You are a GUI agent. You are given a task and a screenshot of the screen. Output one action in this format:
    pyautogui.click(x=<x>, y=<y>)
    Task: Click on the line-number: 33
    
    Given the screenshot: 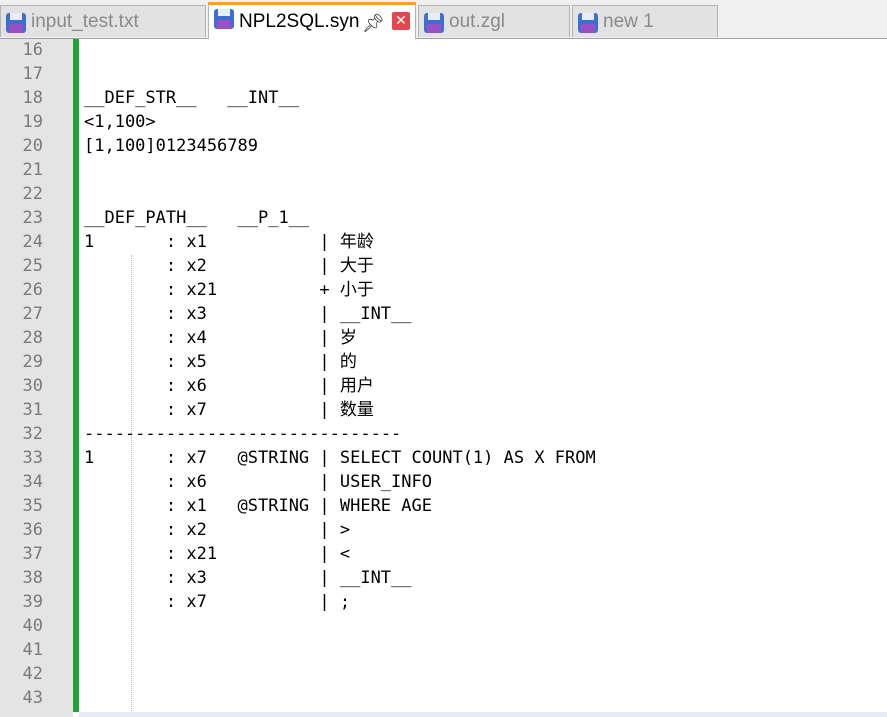 What is the action you would take?
    pyautogui.click(x=32, y=458)
    